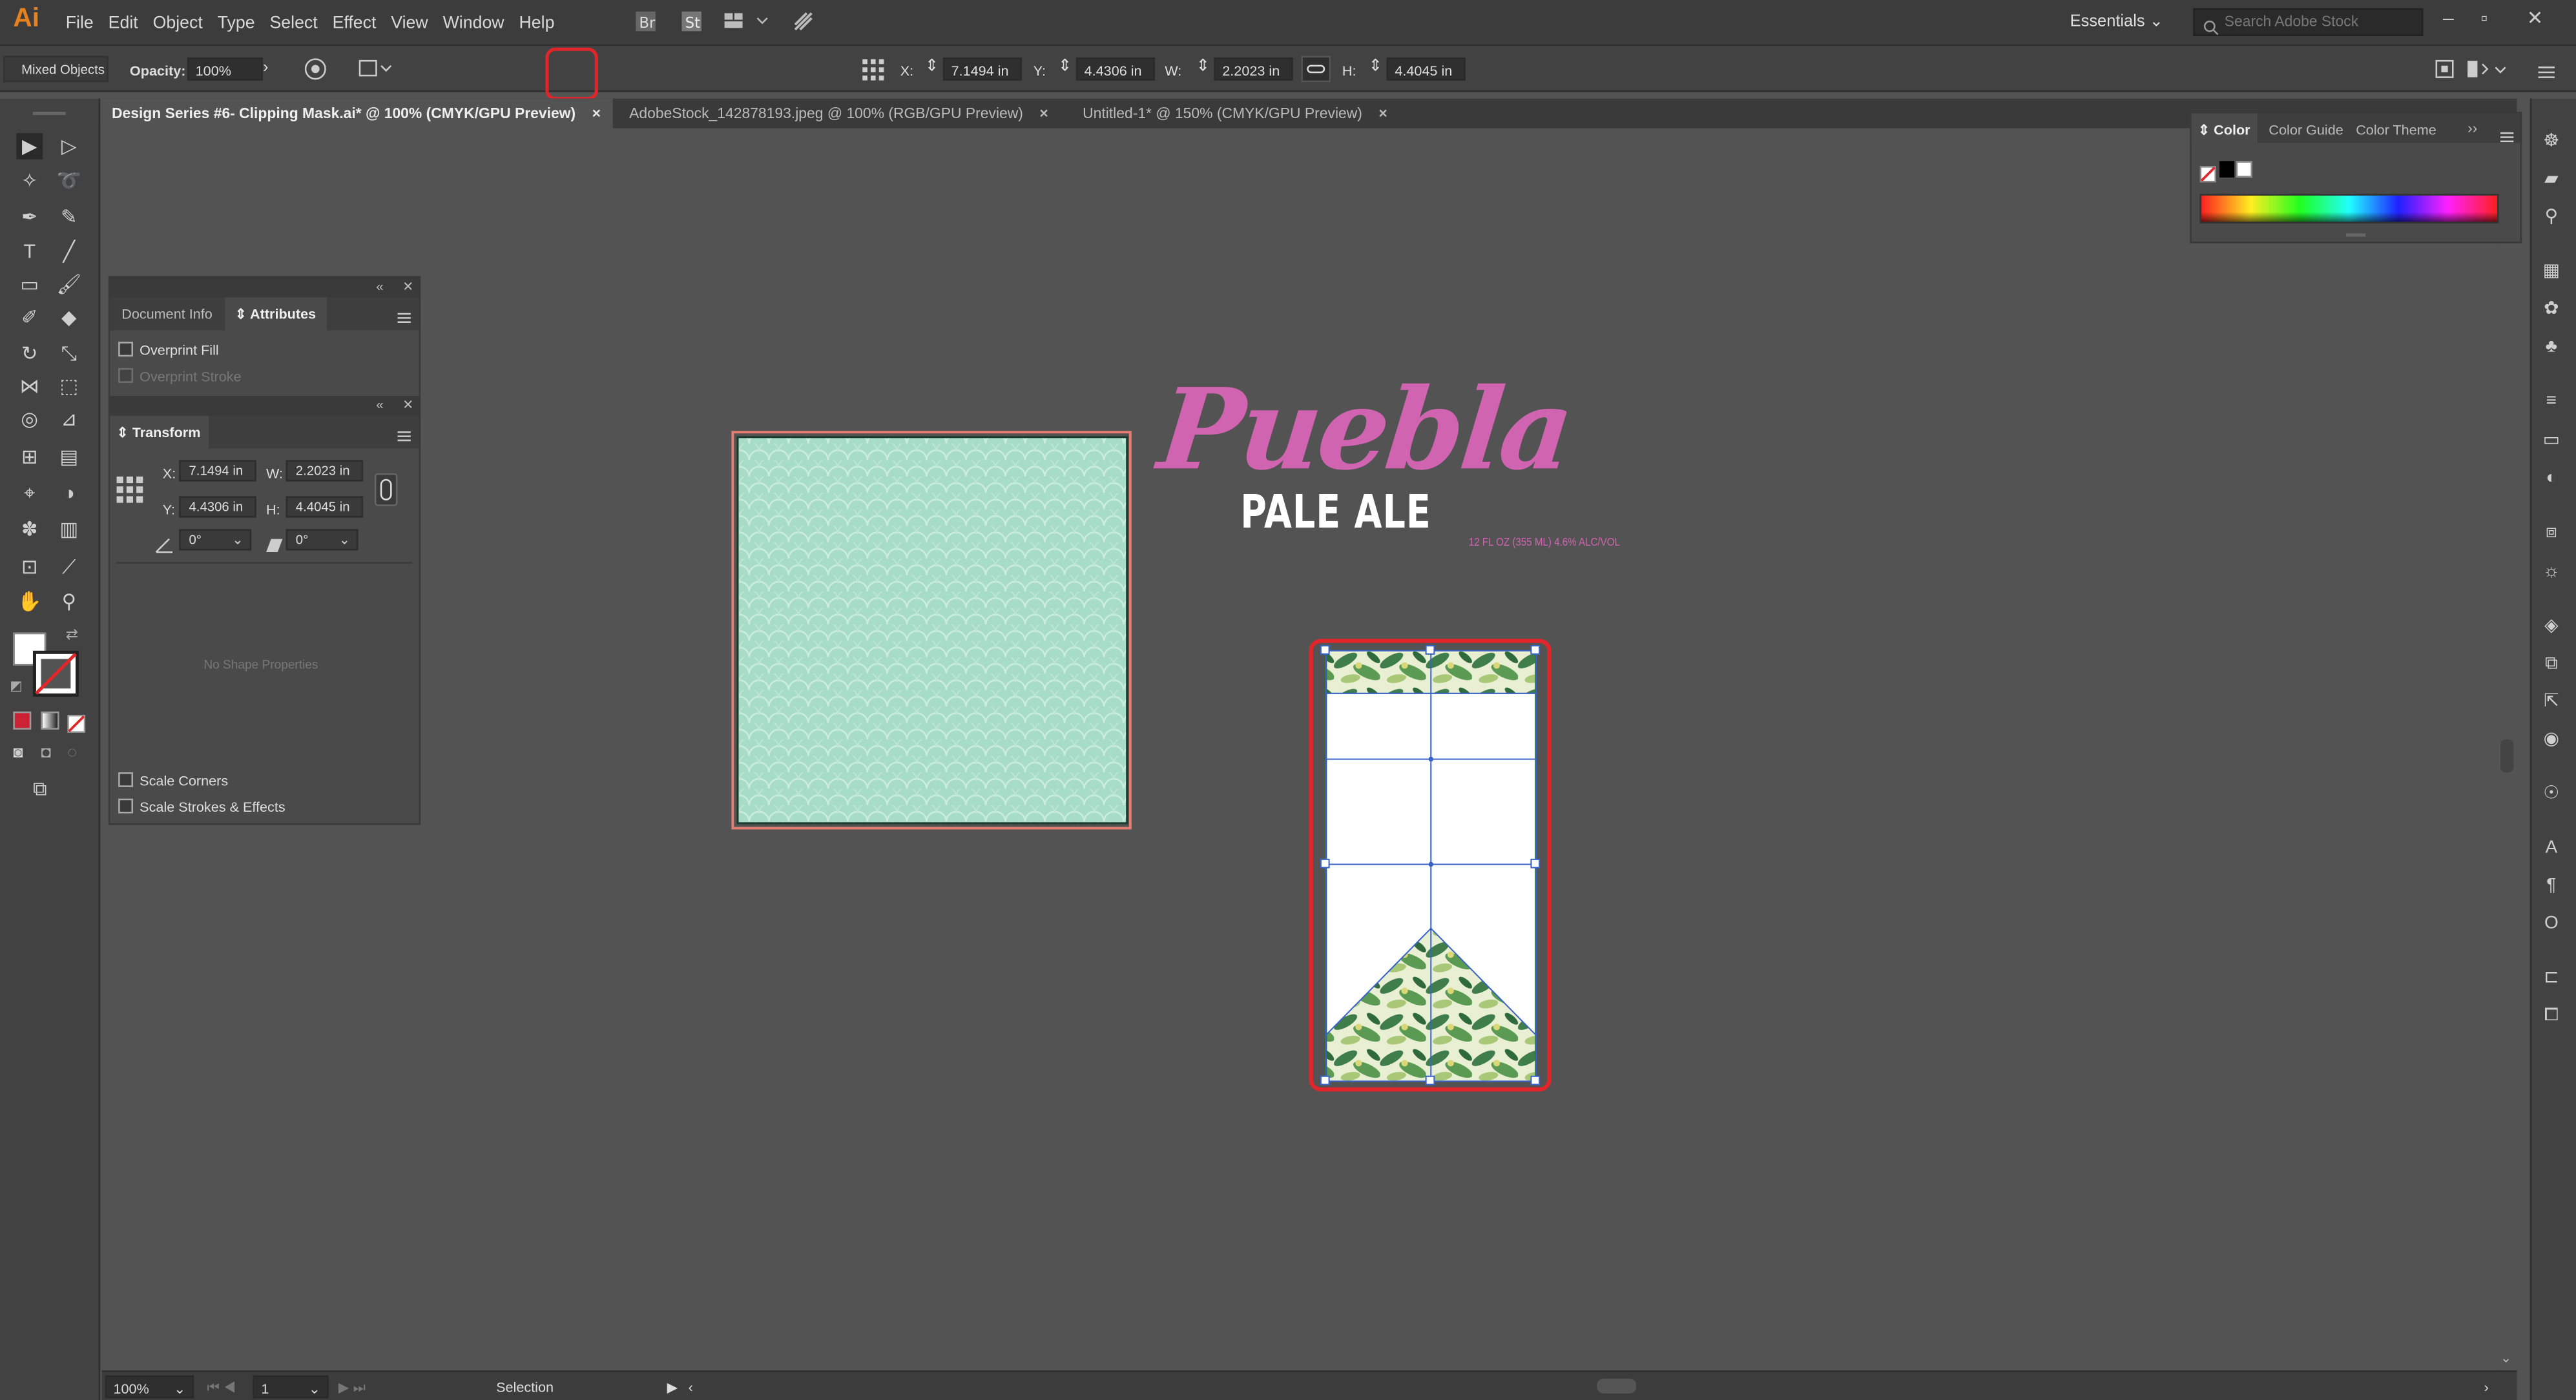 The height and width of the screenshot is (1400, 2576). What do you see at coordinates (164, 547) in the screenshot?
I see `angle-icon` at bounding box center [164, 547].